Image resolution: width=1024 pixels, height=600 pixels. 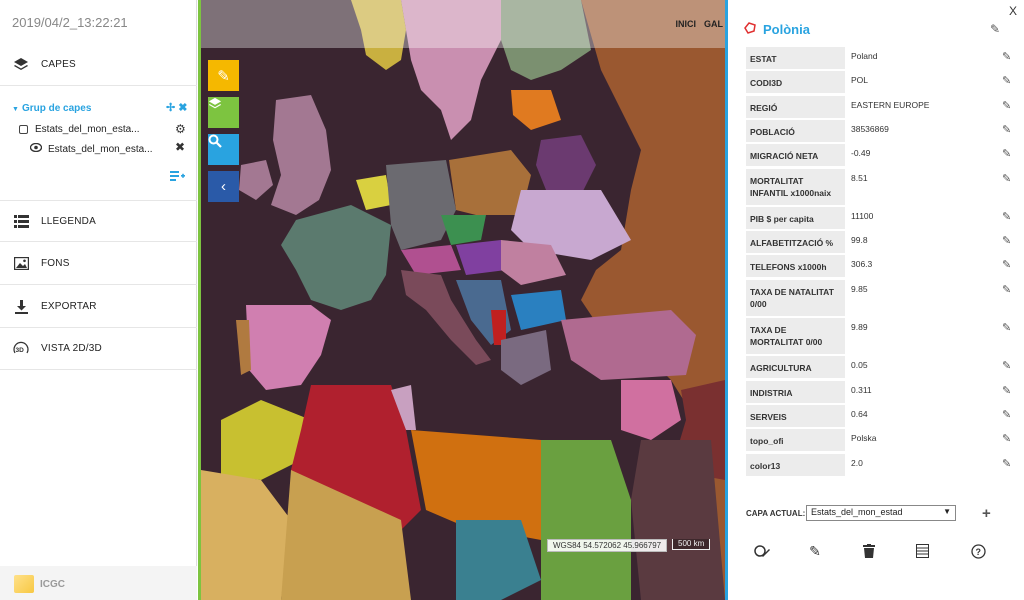 What do you see at coordinates (864, 438) in the screenshot?
I see `attribute-value: Polska` at bounding box center [864, 438].